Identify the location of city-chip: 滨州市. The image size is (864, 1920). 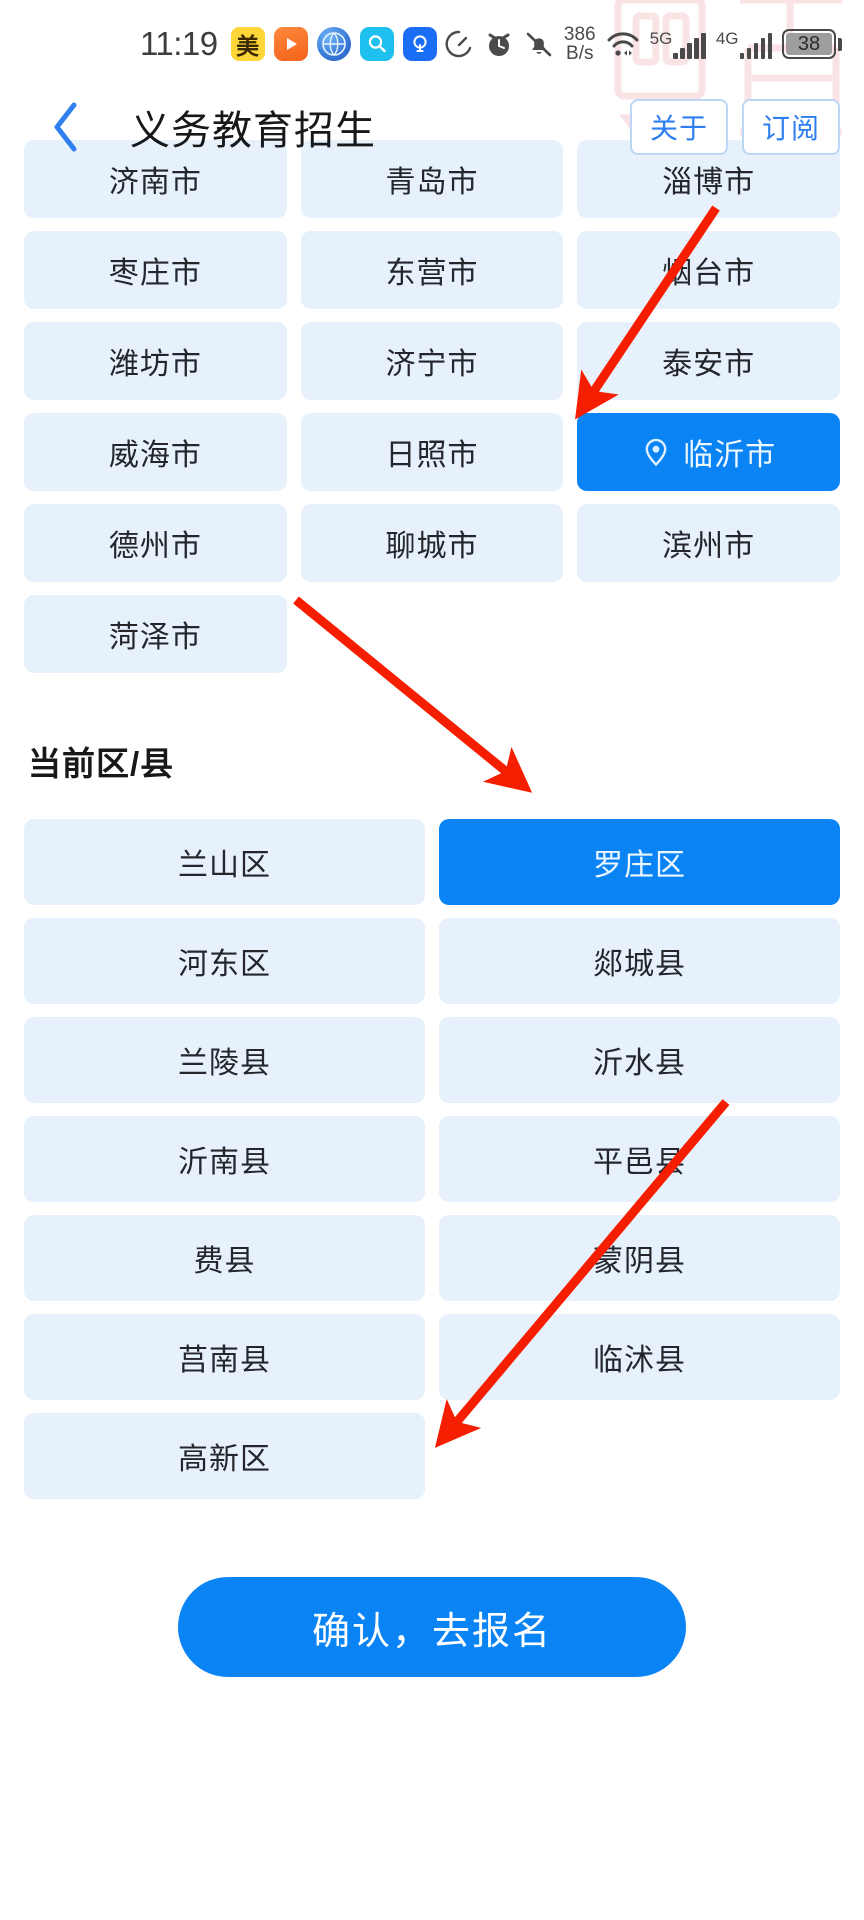
(708, 543).